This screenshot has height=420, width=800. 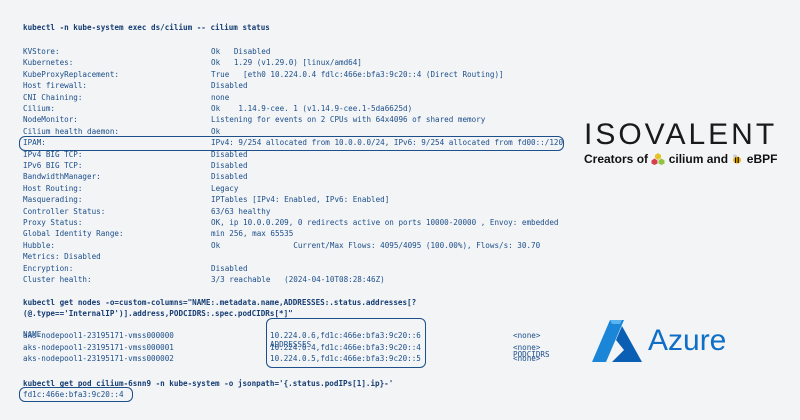 I want to click on status-key: Global Identity Range:, so click(x=73, y=234).